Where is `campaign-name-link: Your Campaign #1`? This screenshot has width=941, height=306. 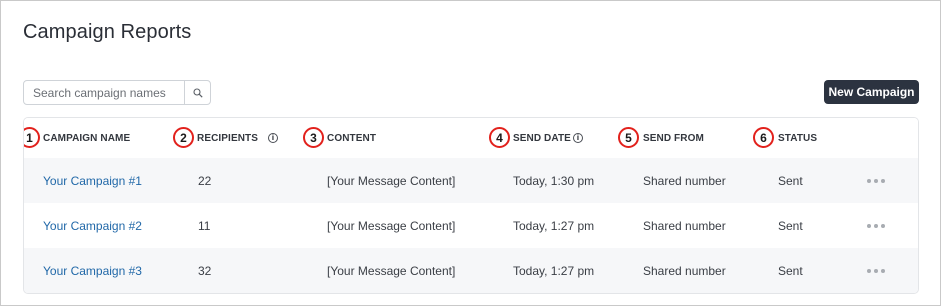 campaign-name-link: Your Campaign #1 is located at coordinates (92, 180).